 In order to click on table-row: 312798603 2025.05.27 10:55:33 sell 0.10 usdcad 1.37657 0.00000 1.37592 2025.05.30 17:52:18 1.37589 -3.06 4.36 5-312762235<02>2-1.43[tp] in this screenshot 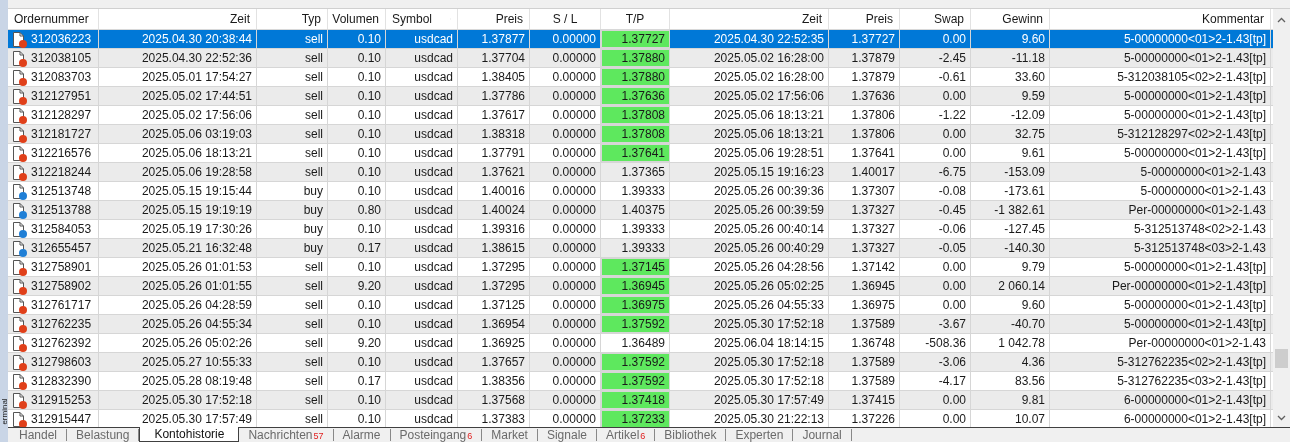, I will do `click(640, 362)`.